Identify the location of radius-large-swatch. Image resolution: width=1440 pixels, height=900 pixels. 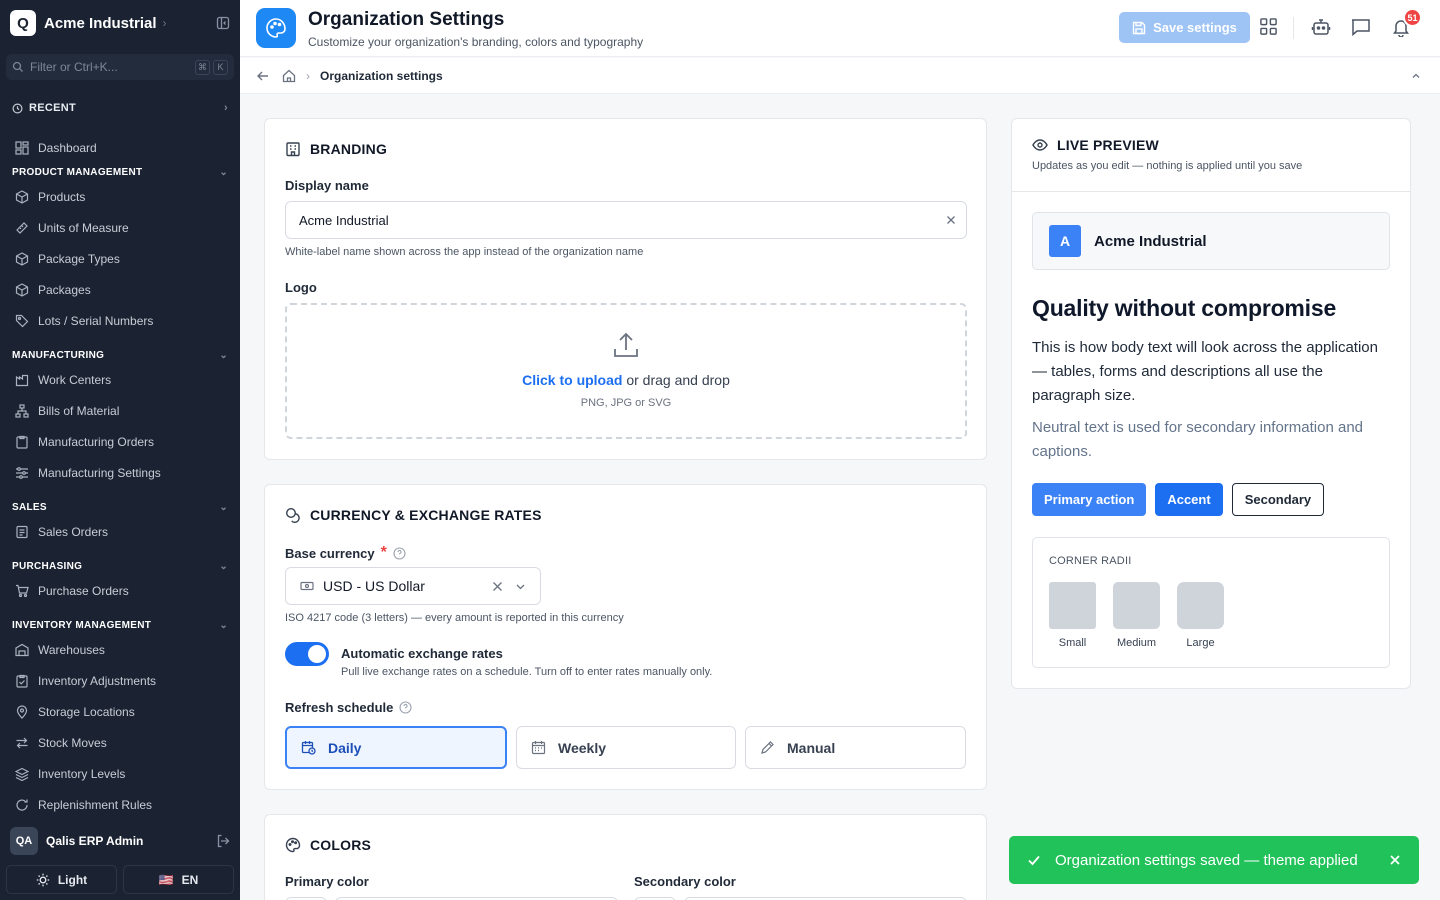
(1200, 605).